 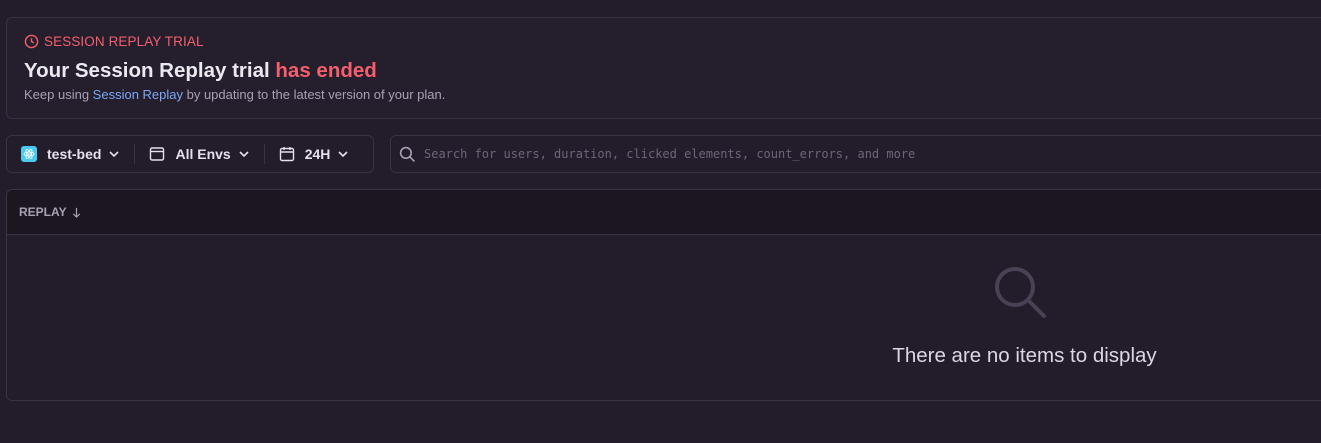 What do you see at coordinates (1024, 355) in the screenshot?
I see `empty-message: There are no items to display` at bounding box center [1024, 355].